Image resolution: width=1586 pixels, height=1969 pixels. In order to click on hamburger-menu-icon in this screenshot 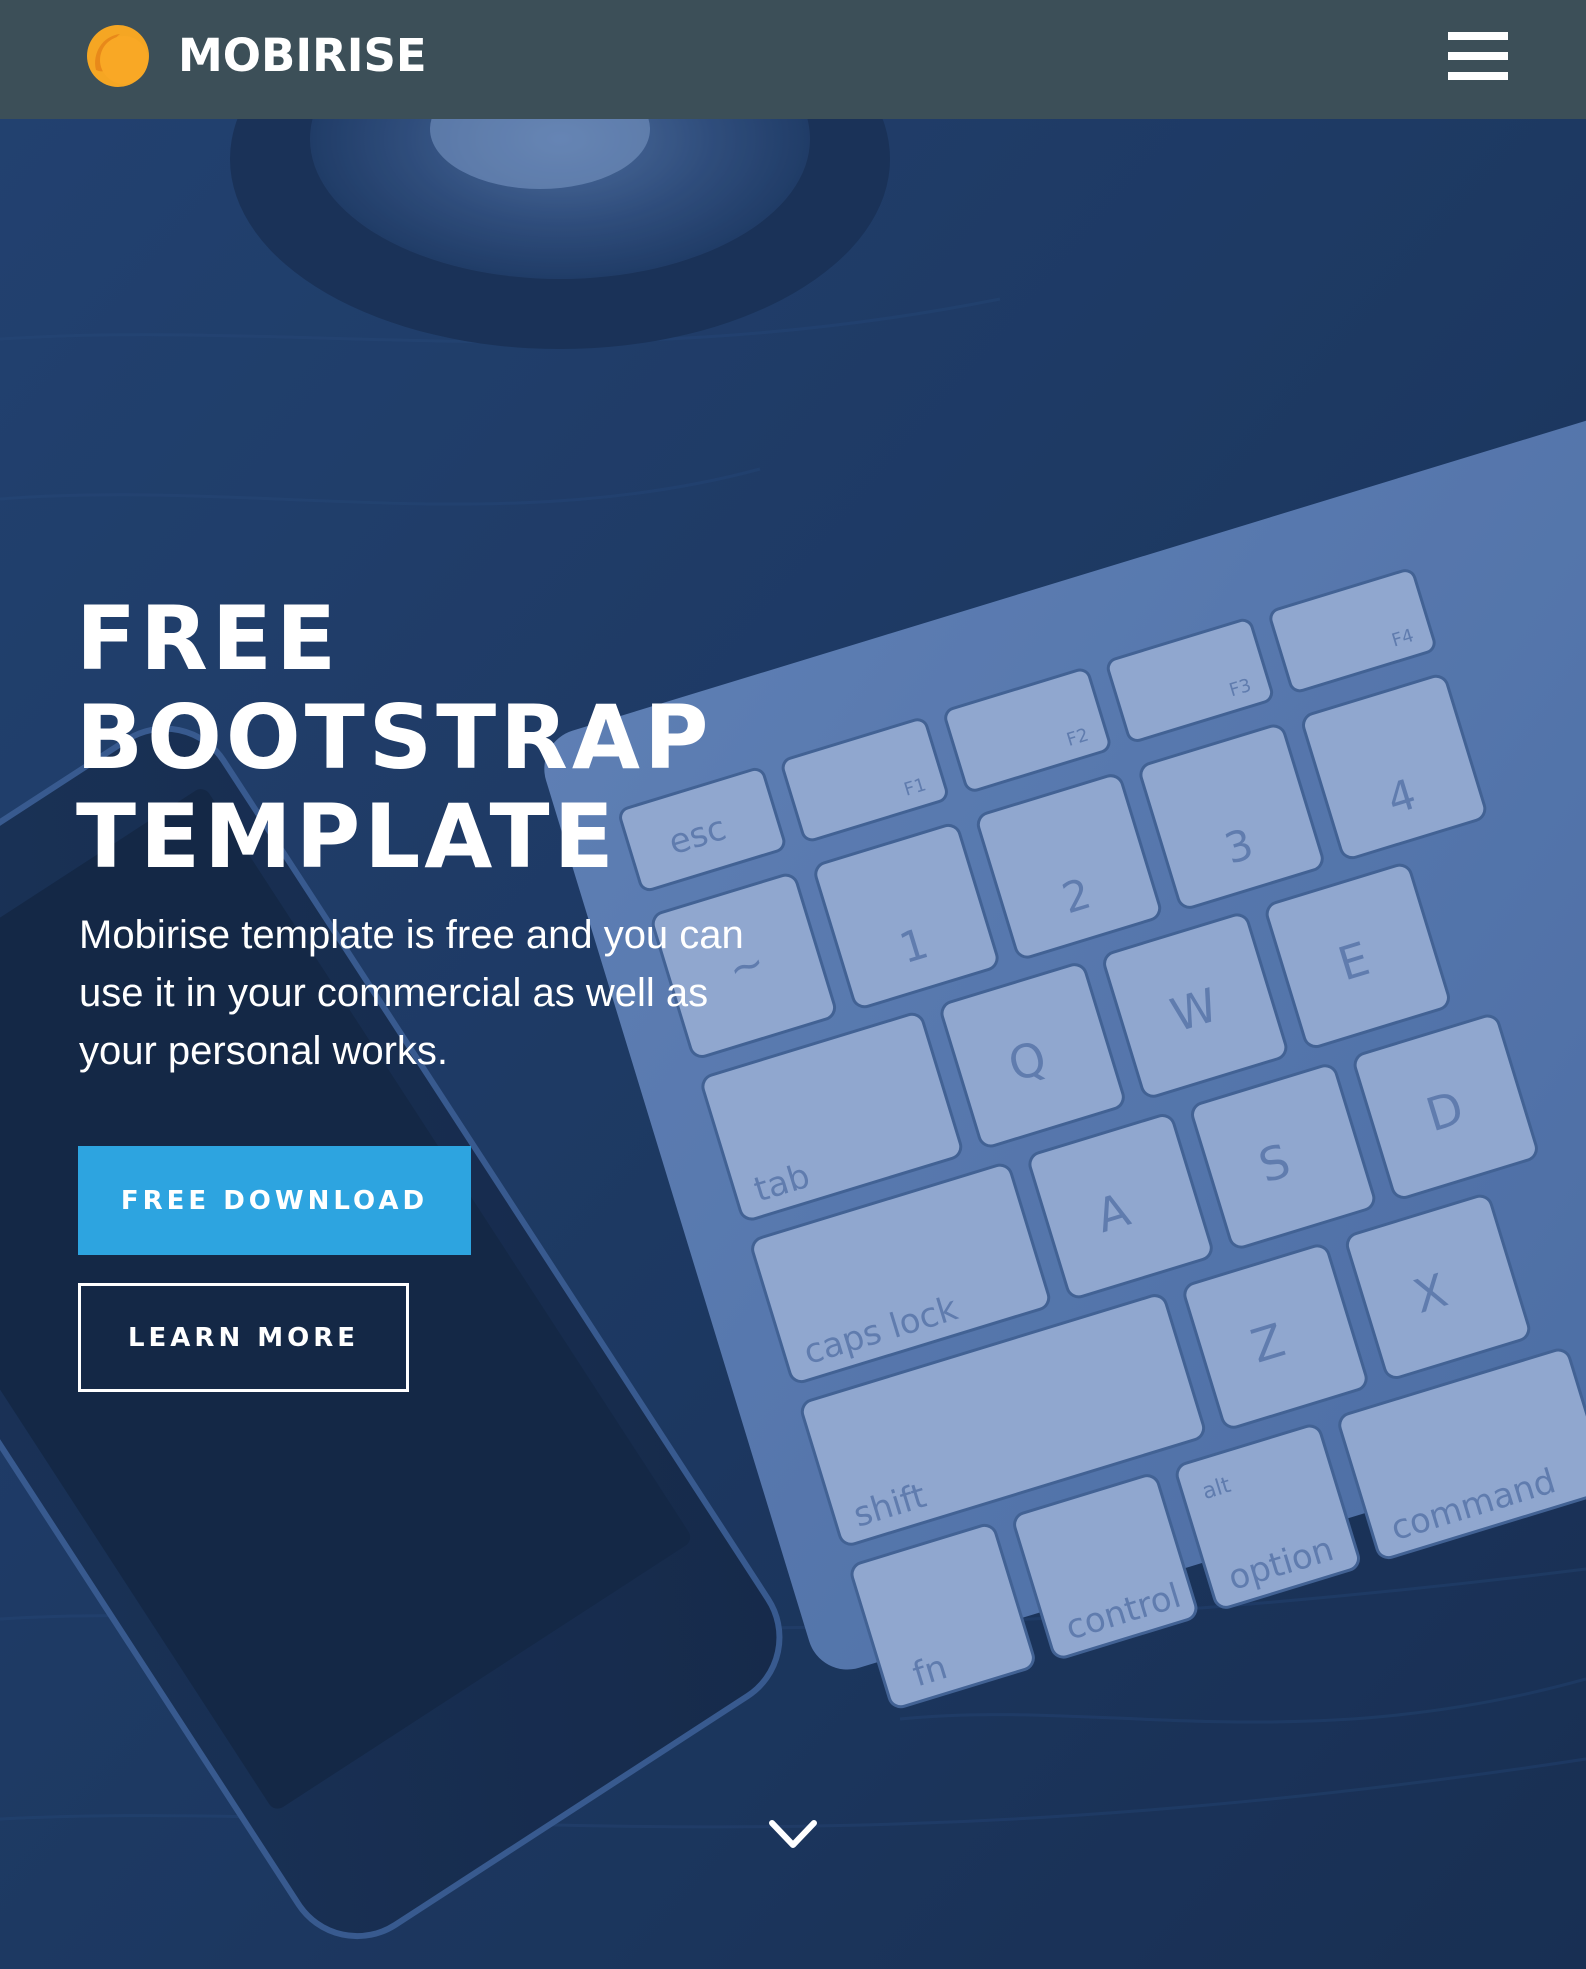, I will do `click(1478, 56)`.